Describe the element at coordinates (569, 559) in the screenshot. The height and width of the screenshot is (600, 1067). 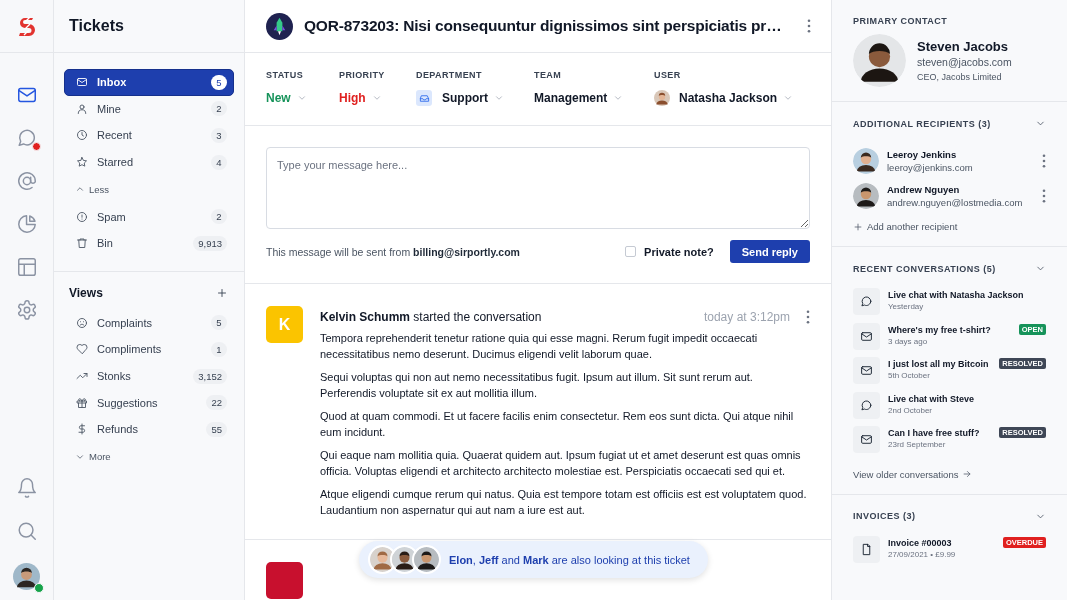
I see `presence-text: Elon, Jeff and Mark are also looking at this ticket` at that location.